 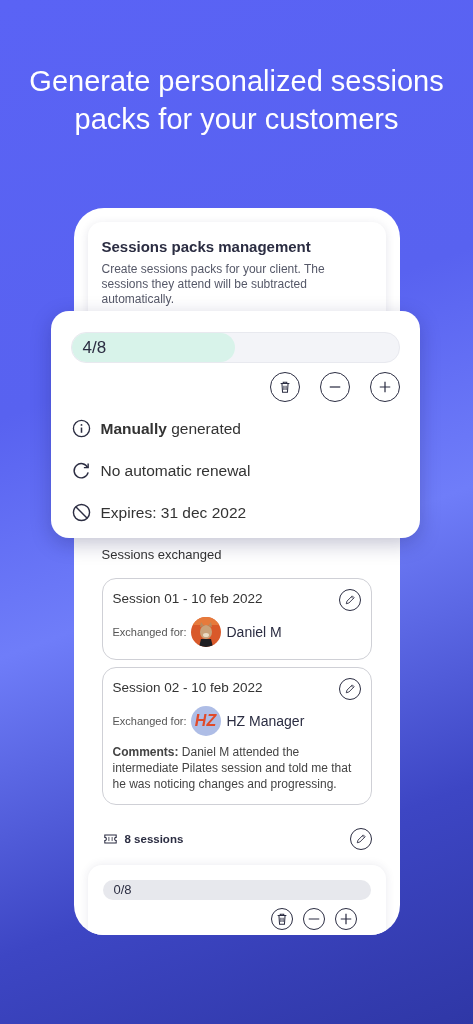 What do you see at coordinates (122, 890) in the screenshot?
I see `progress-label: 0/8` at bounding box center [122, 890].